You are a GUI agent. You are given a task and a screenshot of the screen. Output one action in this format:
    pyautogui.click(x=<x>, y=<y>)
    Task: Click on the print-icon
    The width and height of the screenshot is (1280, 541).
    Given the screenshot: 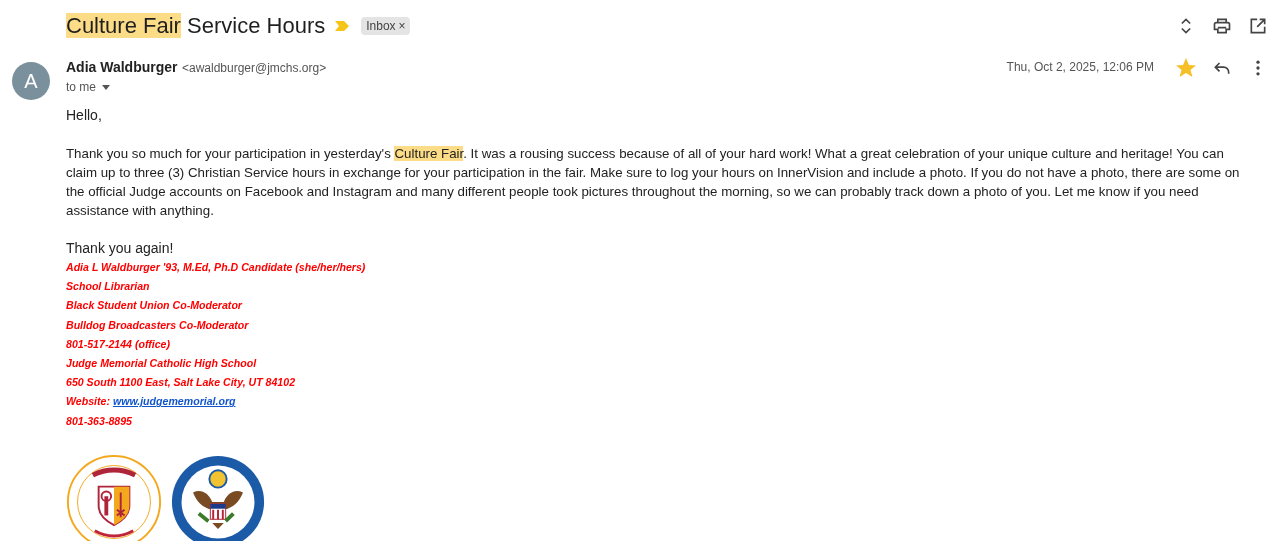 What is the action you would take?
    pyautogui.click(x=1222, y=26)
    